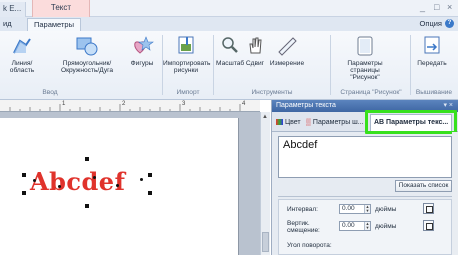  Describe the element at coordinates (22, 67) in the screenshot. I see `line-area-label: Линия/область` at that location.